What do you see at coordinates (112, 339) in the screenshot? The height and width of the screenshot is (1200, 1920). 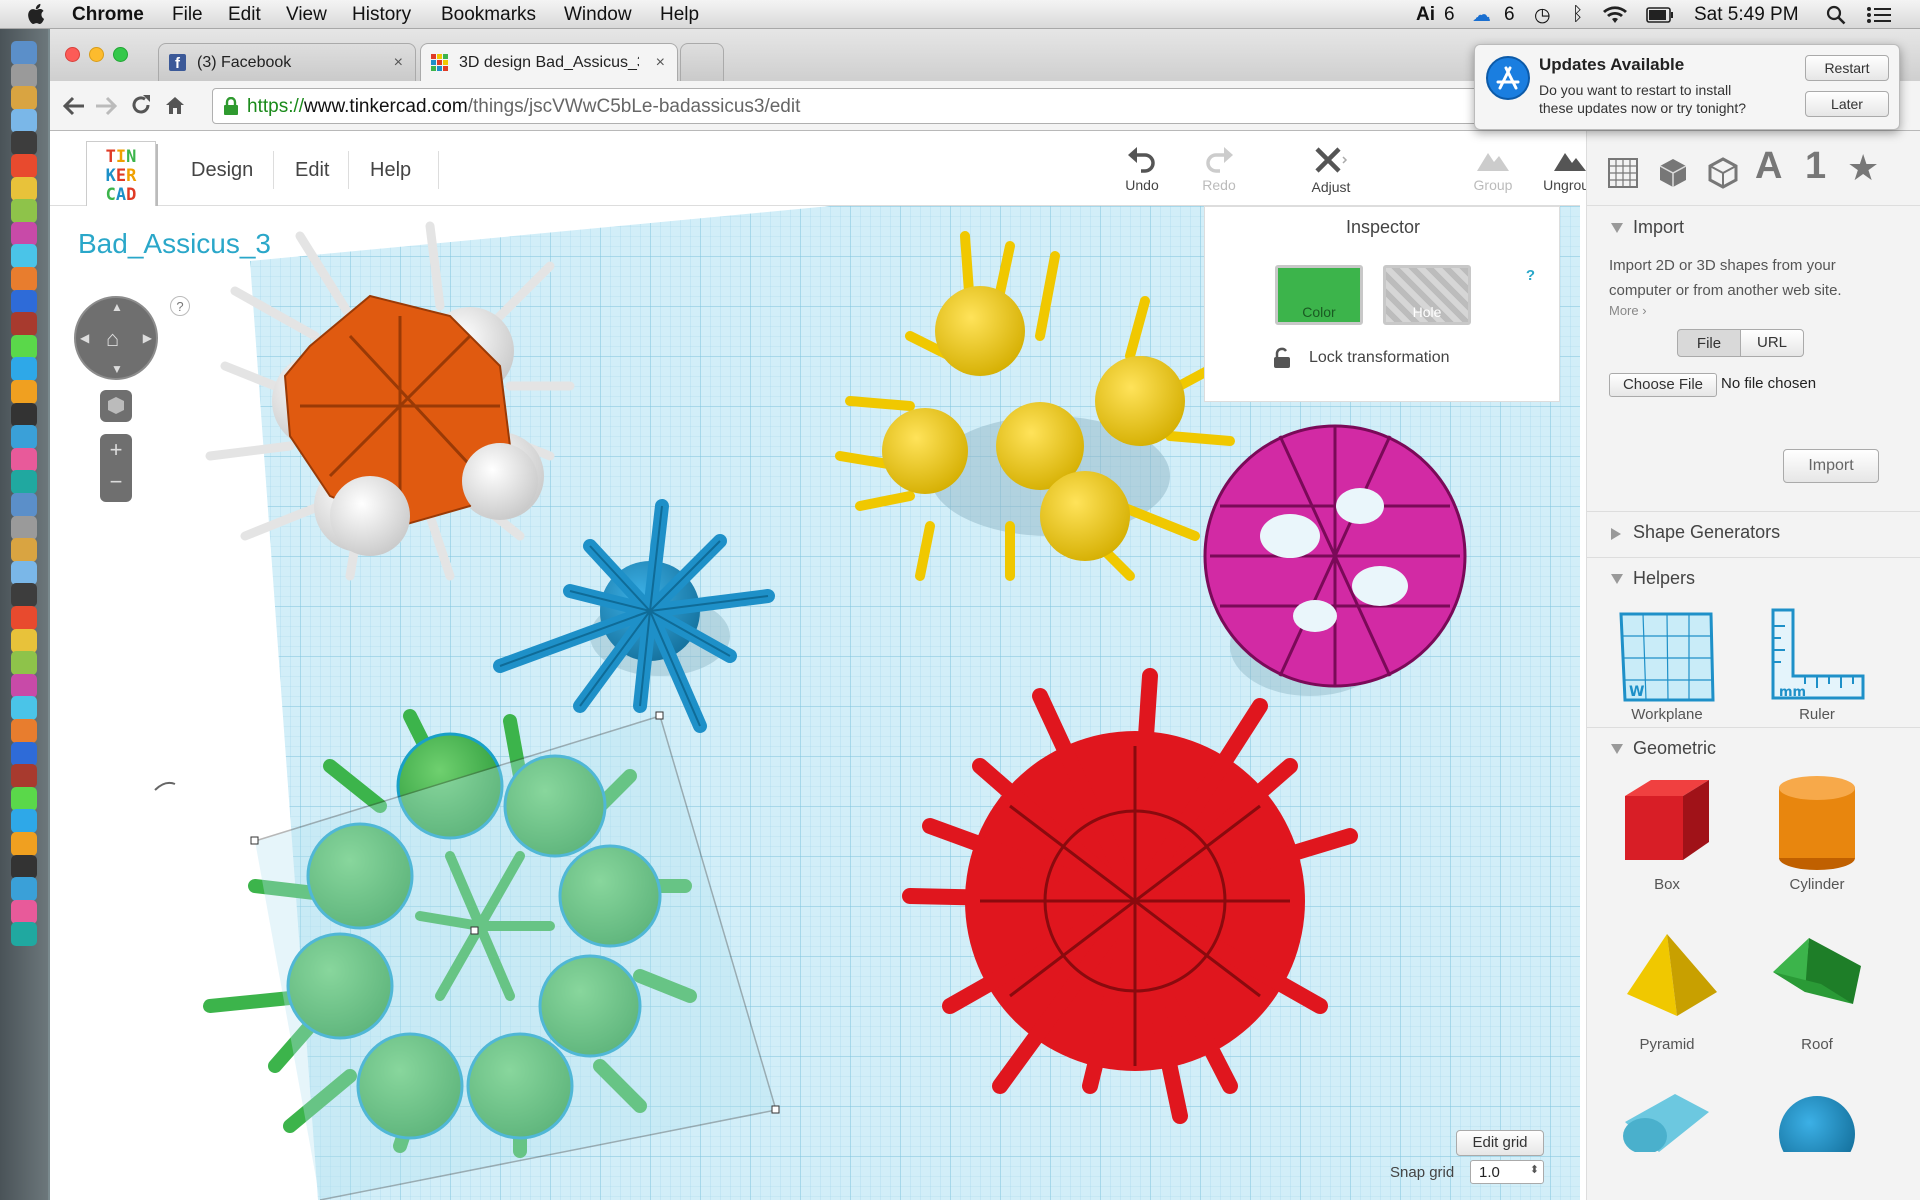 I see `home-view-icon: ⌂` at bounding box center [112, 339].